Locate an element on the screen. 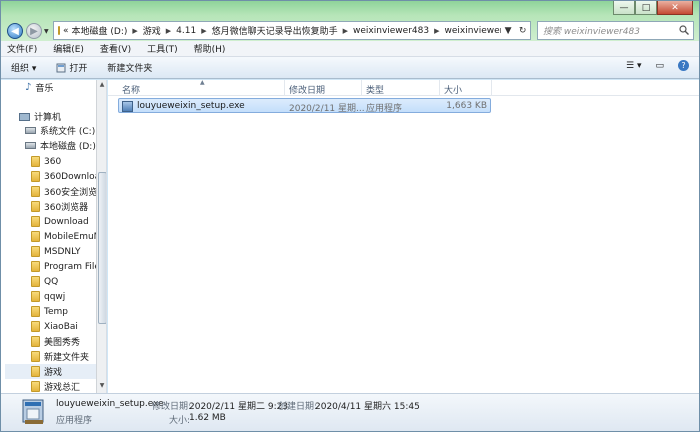 The width and height of the screenshot is (700, 432). back-button: ◀ is located at coordinates (15, 31).